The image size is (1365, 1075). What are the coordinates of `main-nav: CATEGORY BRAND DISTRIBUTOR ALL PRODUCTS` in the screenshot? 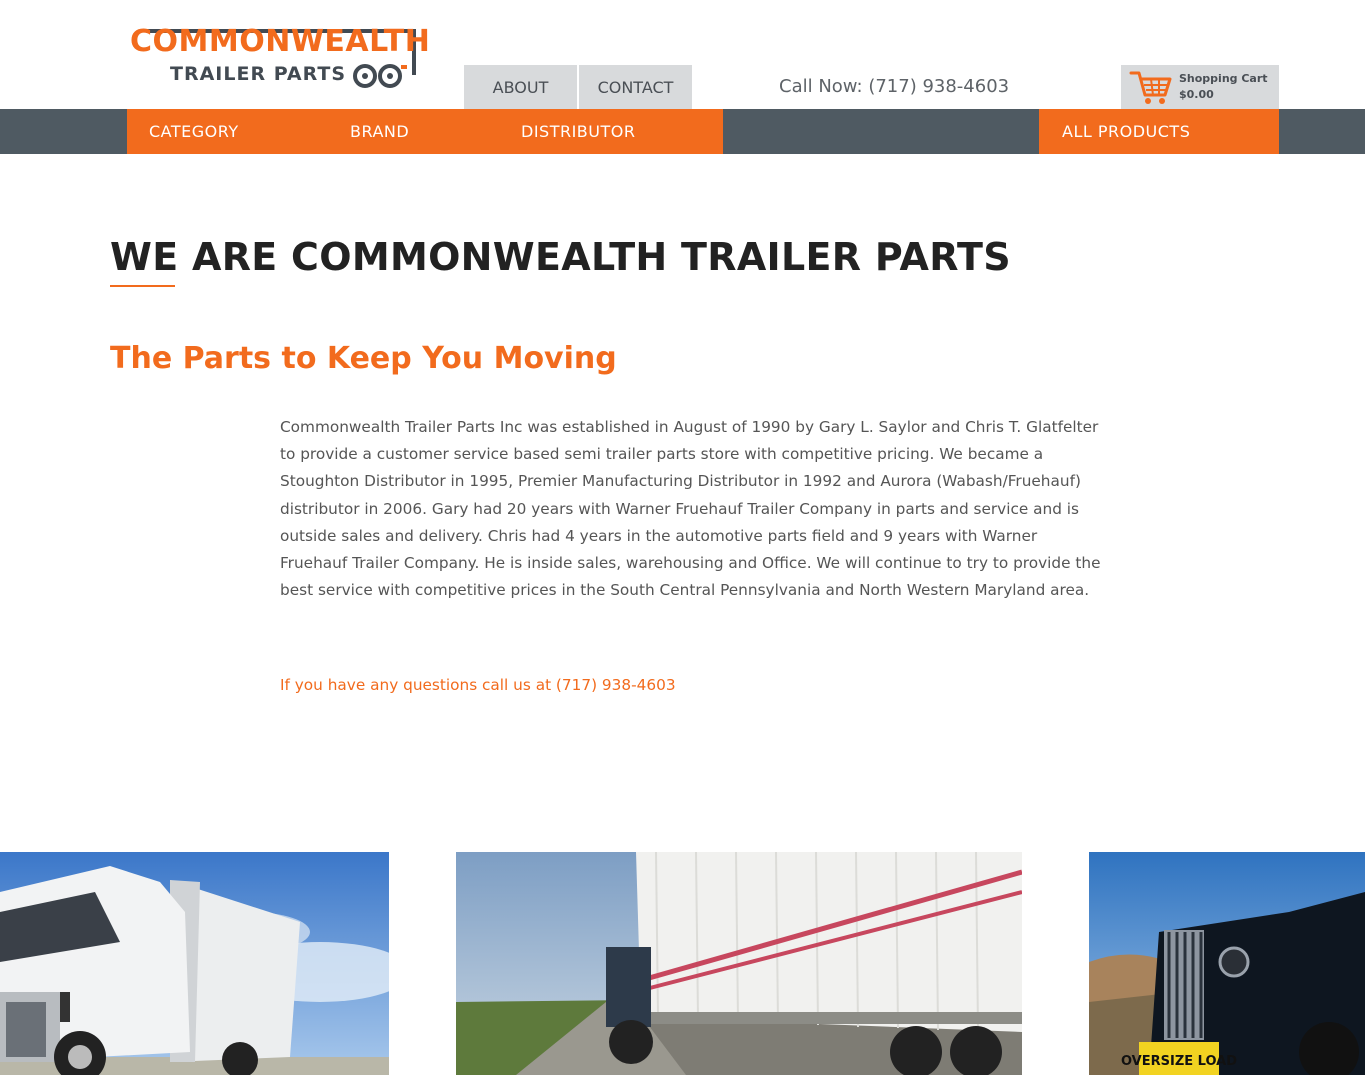 It's located at (682, 131).